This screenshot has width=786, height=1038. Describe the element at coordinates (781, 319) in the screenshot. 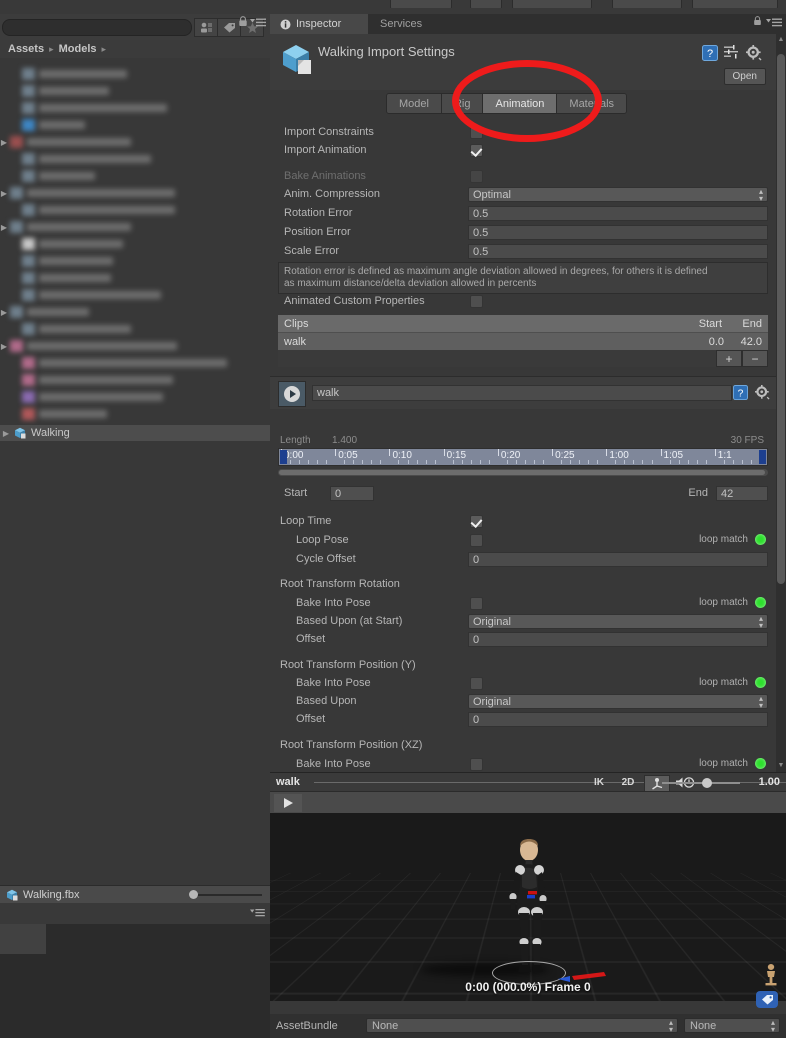

I see `inspector-scrollbar-thumb` at that location.